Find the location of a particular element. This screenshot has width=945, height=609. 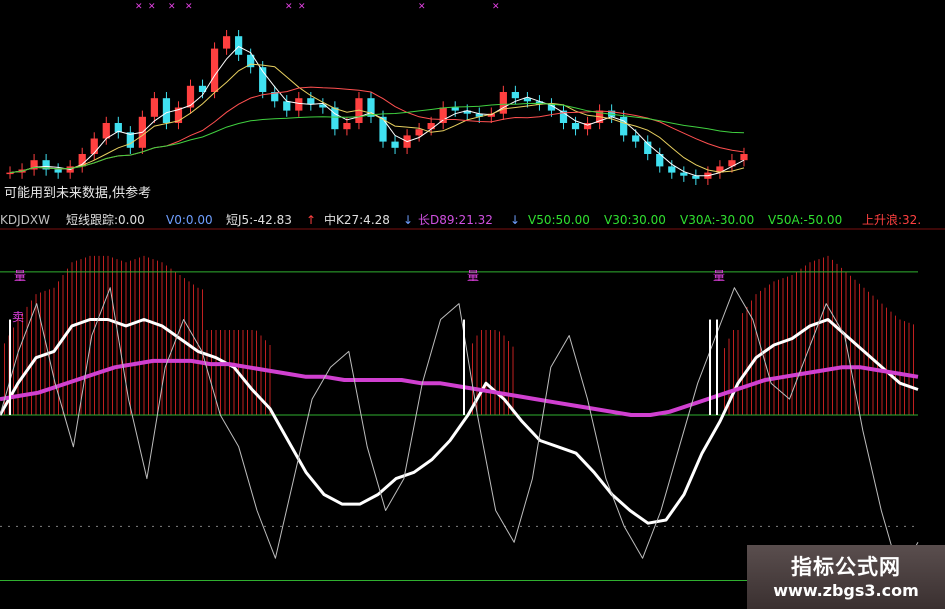

short-track-value: 短线跟踪:0.00 is located at coordinates (105, 220).